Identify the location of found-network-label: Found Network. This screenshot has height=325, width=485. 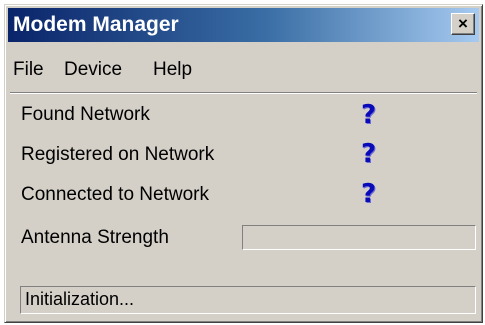
(85, 114).